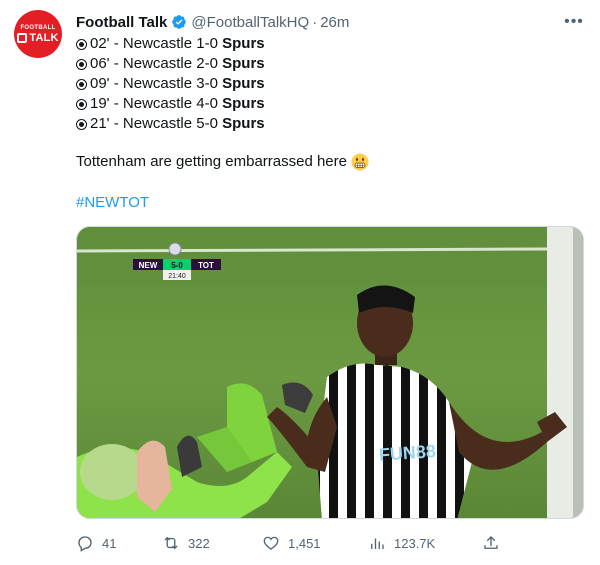 This screenshot has width=600, height=565. What do you see at coordinates (96, 543) in the screenshot?
I see `reply-button: 41` at bounding box center [96, 543].